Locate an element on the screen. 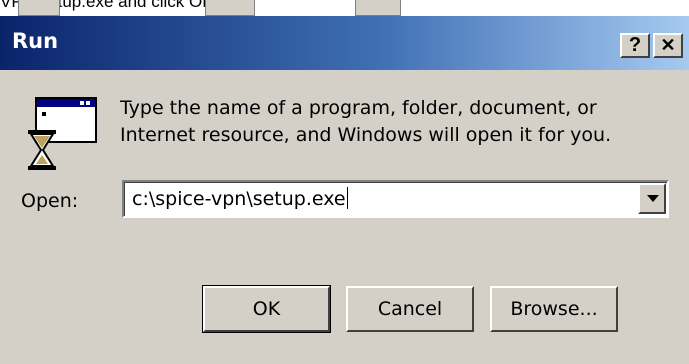 This screenshot has height=364, width=689. dropdown-arrow-icon is located at coordinates (652, 198).